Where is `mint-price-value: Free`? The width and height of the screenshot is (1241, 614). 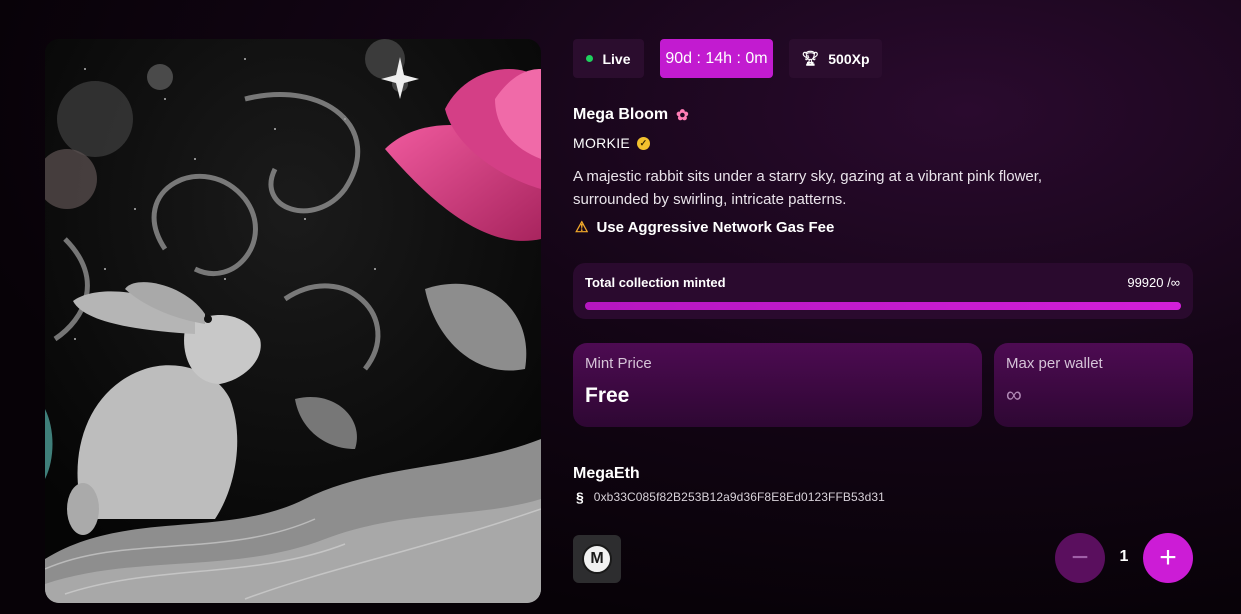 mint-price-value: Free is located at coordinates (607, 395).